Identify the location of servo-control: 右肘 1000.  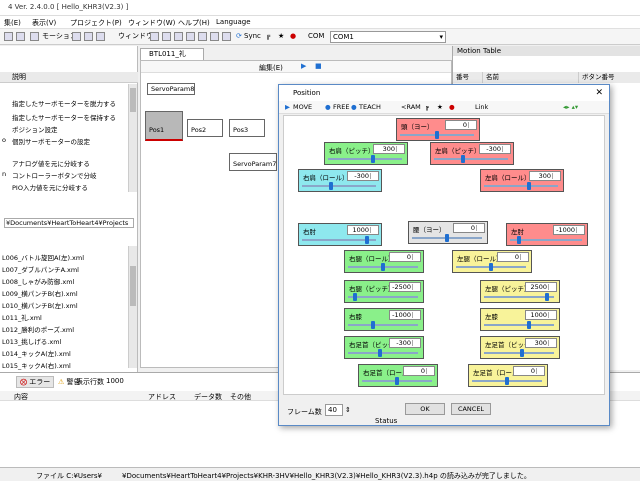
(340, 234).